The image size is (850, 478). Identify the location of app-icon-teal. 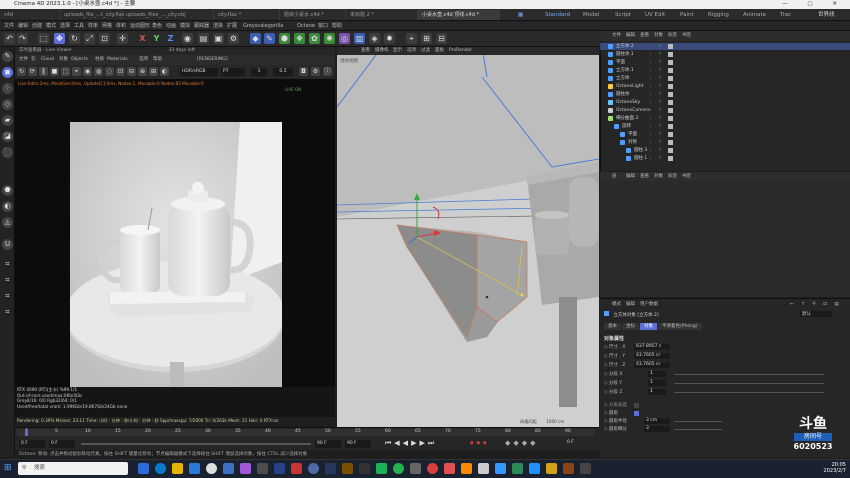
(517, 468).